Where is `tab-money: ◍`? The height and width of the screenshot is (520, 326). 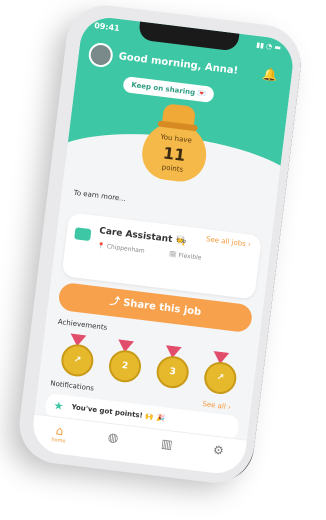
tab-money: ◍ is located at coordinates (113, 438).